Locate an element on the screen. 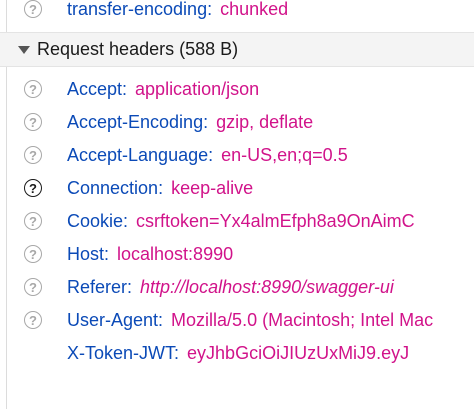 This screenshot has width=474, height=409. header-row-text: Host: localhost:8990 is located at coordinates (150, 254).